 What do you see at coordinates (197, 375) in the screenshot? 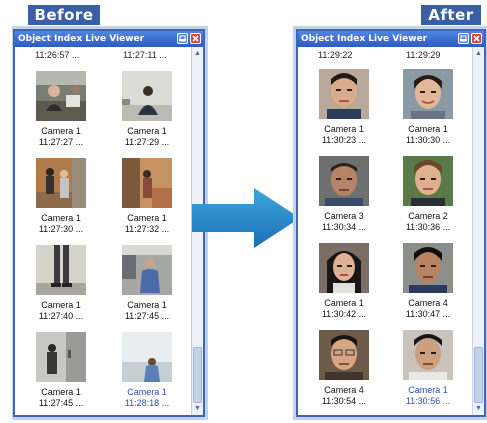
I see `before-scroll-thumb` at bounding box center [197, 375].